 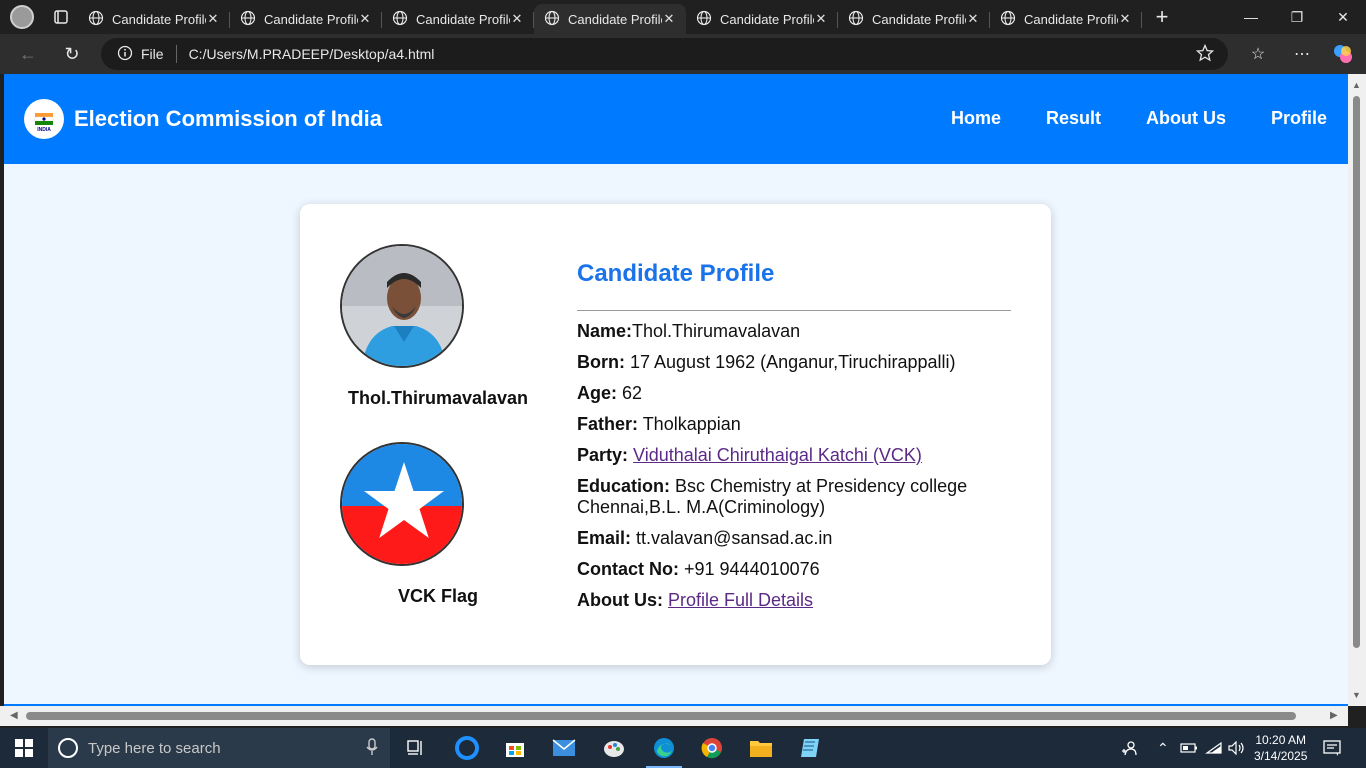 I want to click on battery-icon, so click(x=1189, y=748).